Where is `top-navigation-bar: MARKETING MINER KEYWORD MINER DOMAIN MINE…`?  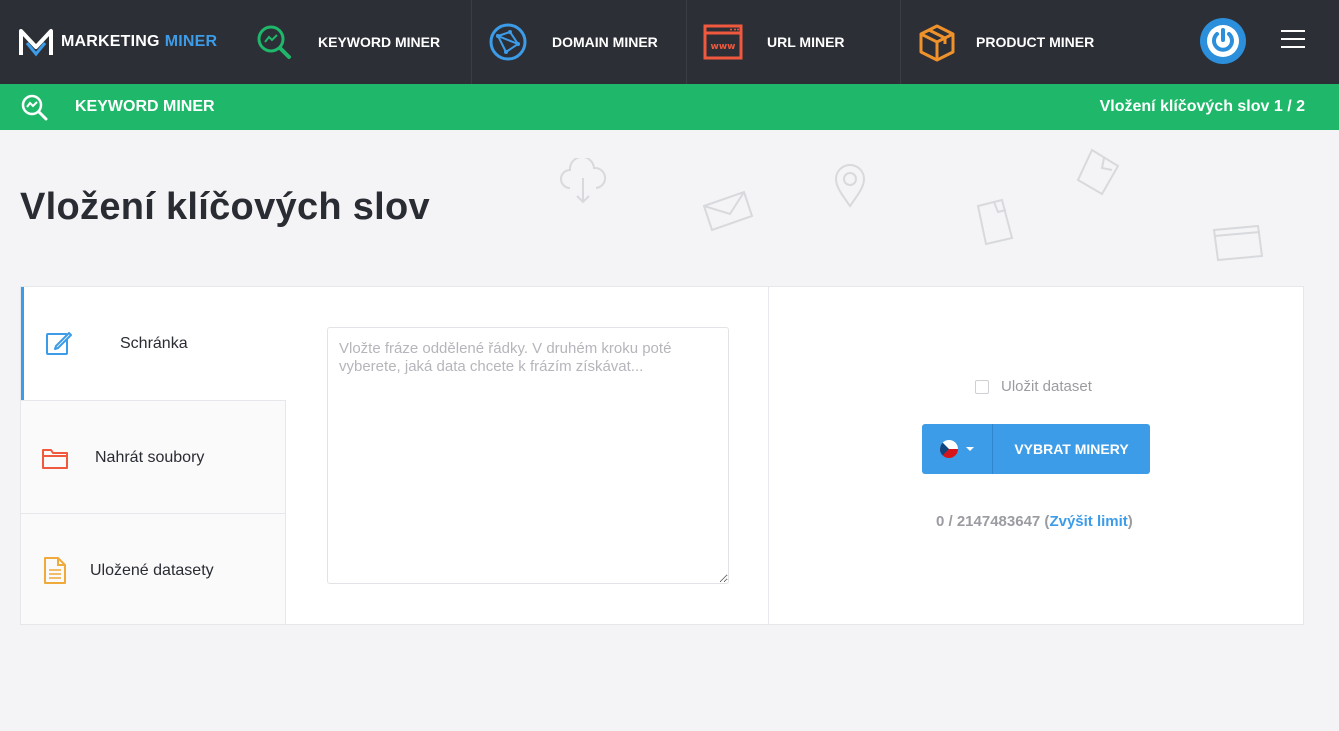
top-navigation-bar: MARKETING MINER KEYWORD MINER DOMAIN MINE… is located at coordinates (669, 42).